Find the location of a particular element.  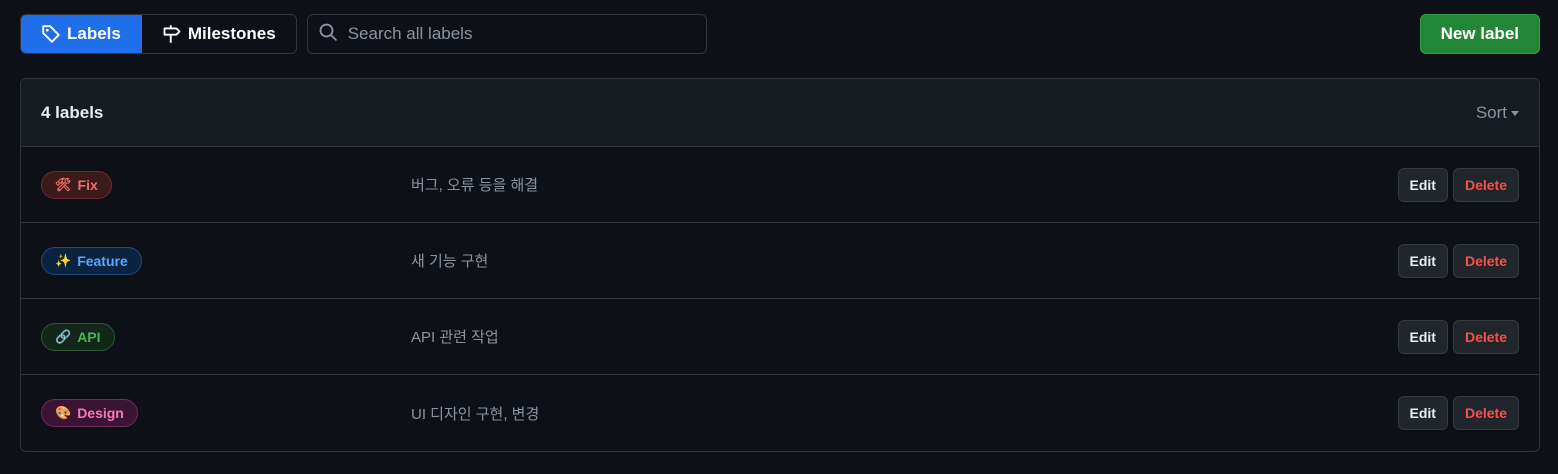

caret-down-icon is located at coordinates (1515, 113).